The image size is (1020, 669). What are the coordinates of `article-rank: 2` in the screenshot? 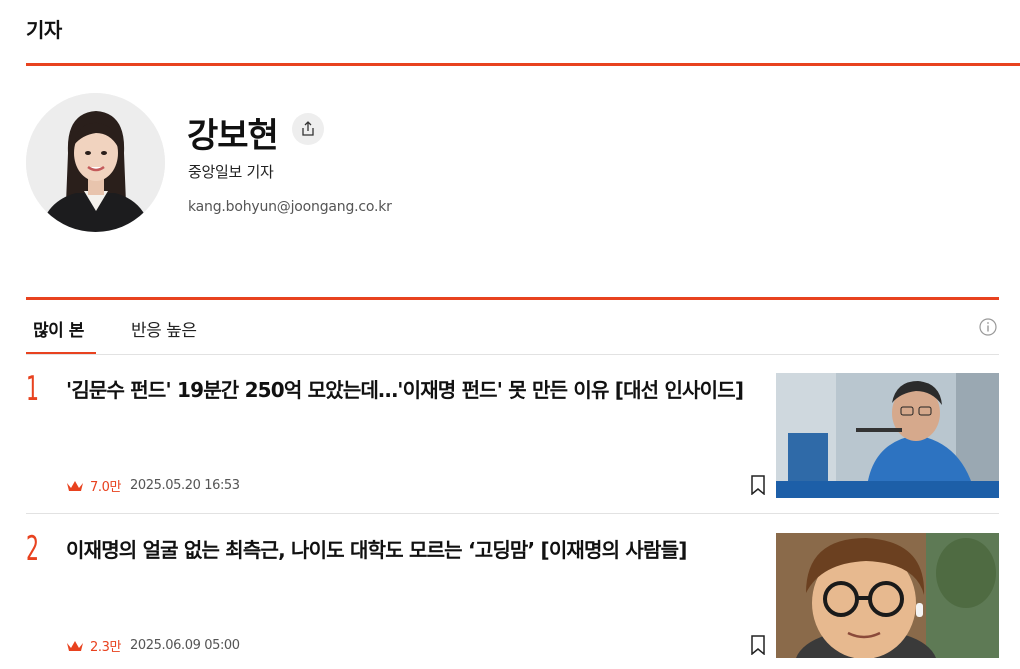 It's located at (32, 549).